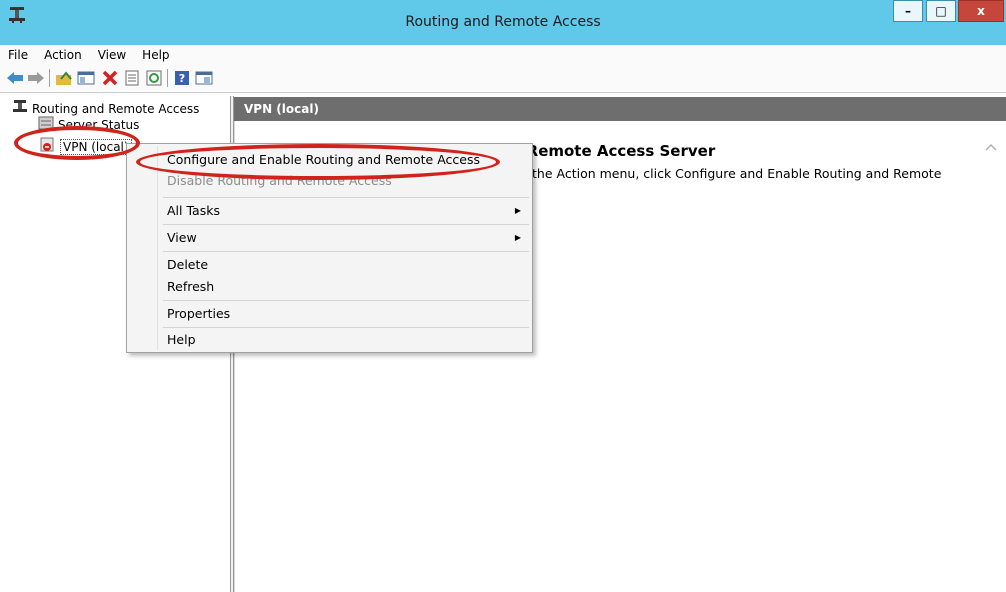 This screenshot has height=592, width=1006. I want to click on menu-item-label: Properties, so click(199, 313).